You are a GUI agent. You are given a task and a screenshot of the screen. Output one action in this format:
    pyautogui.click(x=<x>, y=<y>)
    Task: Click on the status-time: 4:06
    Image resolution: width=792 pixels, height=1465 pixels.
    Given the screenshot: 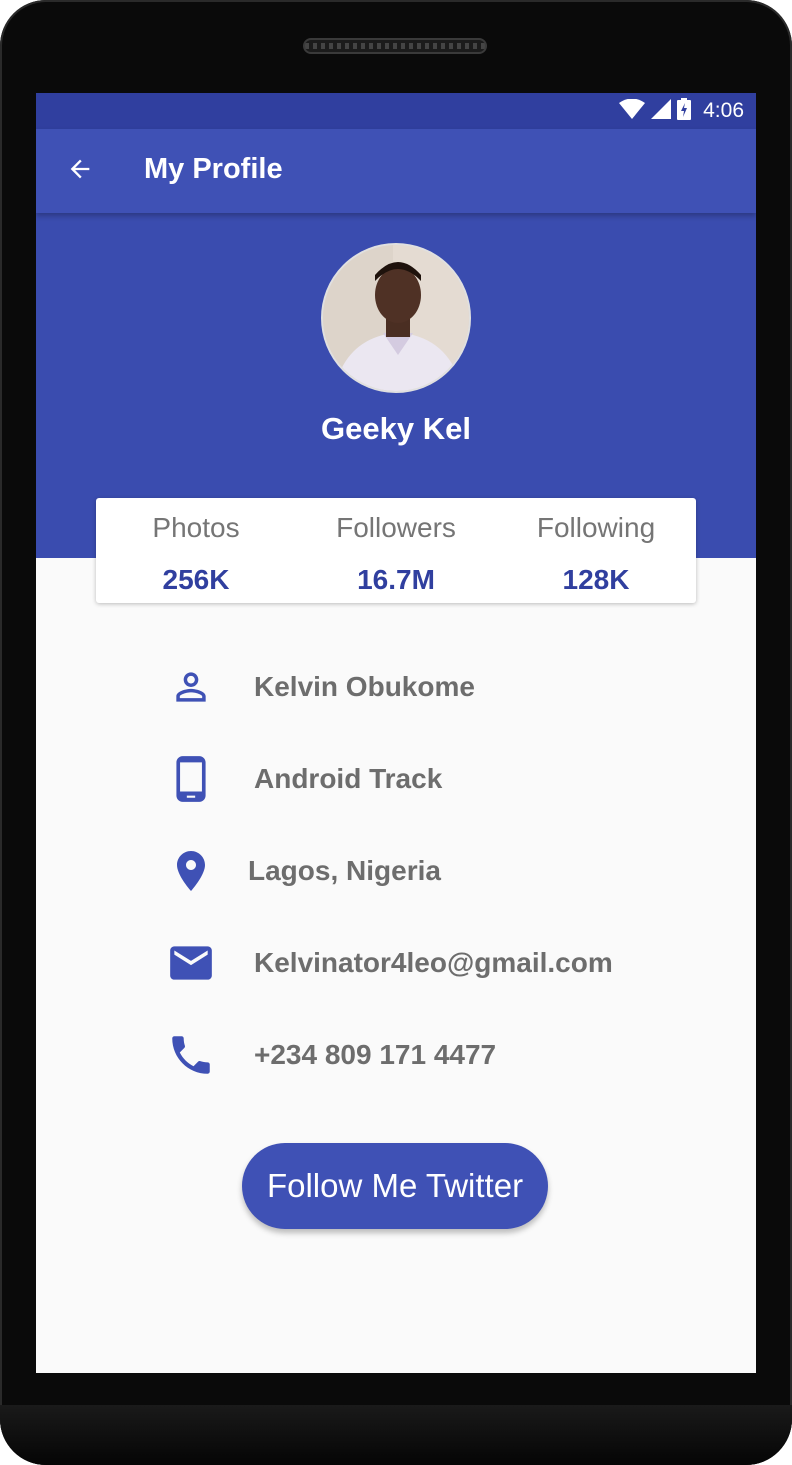 What is the action you would take?
    pyautogui.click(x=723, y=110)
    